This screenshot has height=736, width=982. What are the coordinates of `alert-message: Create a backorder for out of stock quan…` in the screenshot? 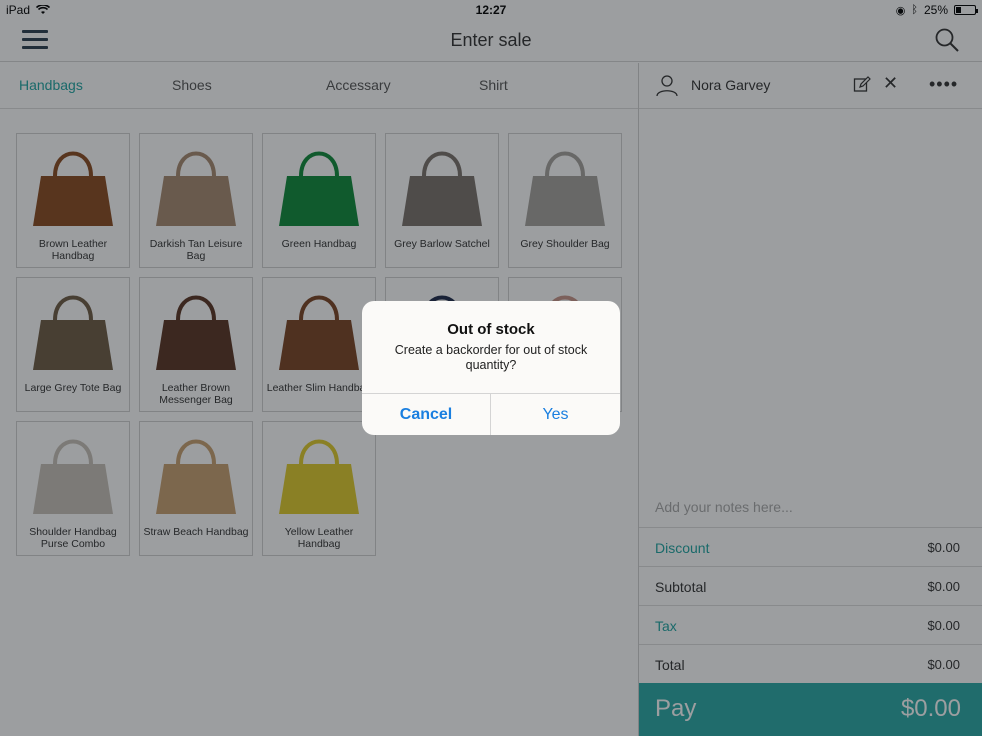 It's located at (491, 357).